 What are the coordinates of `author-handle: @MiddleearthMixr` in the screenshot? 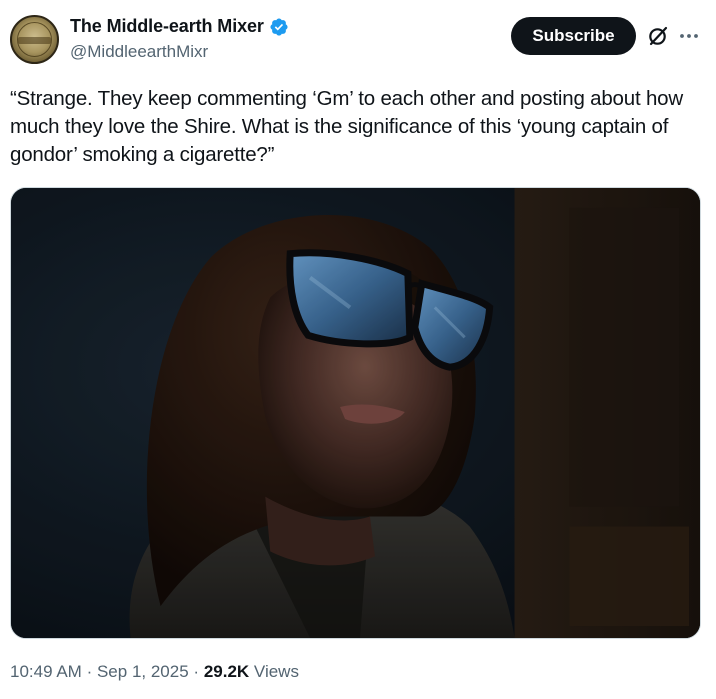 It's located at (139, 52).